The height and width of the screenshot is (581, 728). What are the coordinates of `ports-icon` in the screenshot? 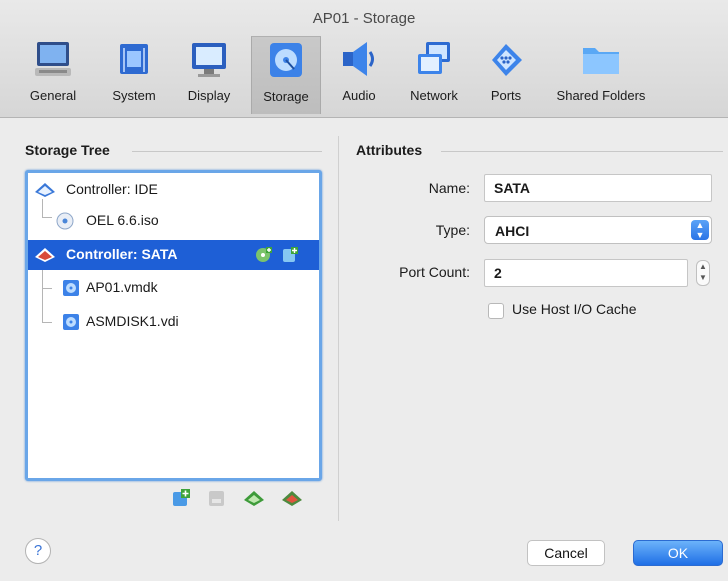 It's located at (507, 60).